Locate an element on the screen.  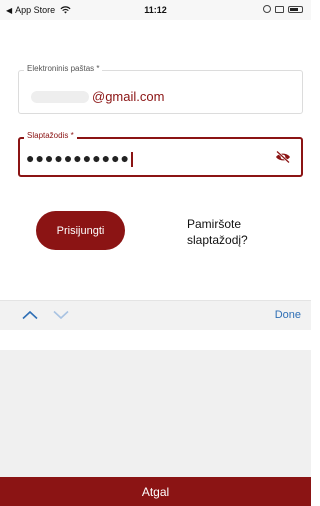
screen-icon is located at coordinates (279, 9).